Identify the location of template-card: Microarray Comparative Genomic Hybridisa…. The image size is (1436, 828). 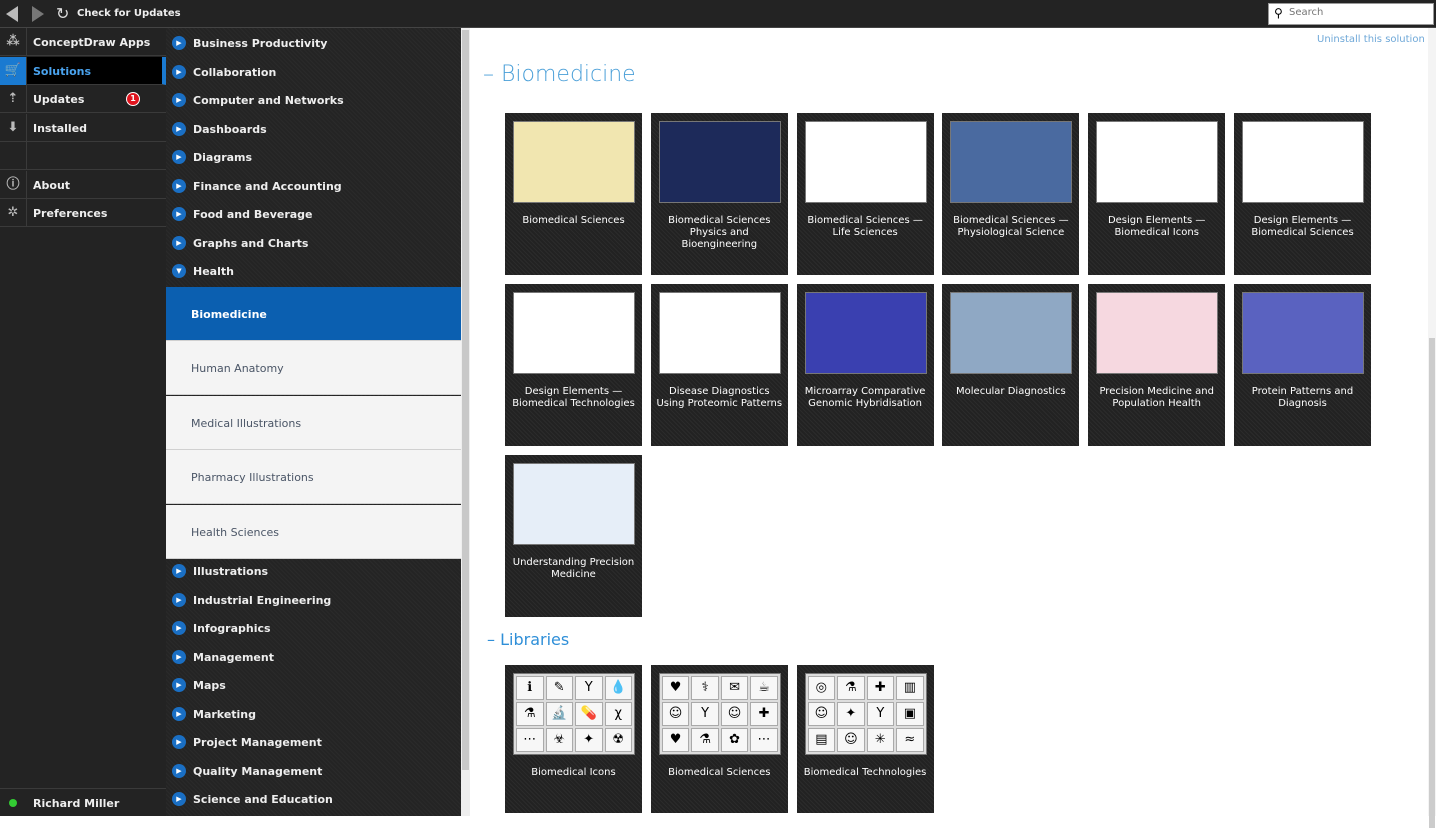
(865, 365).